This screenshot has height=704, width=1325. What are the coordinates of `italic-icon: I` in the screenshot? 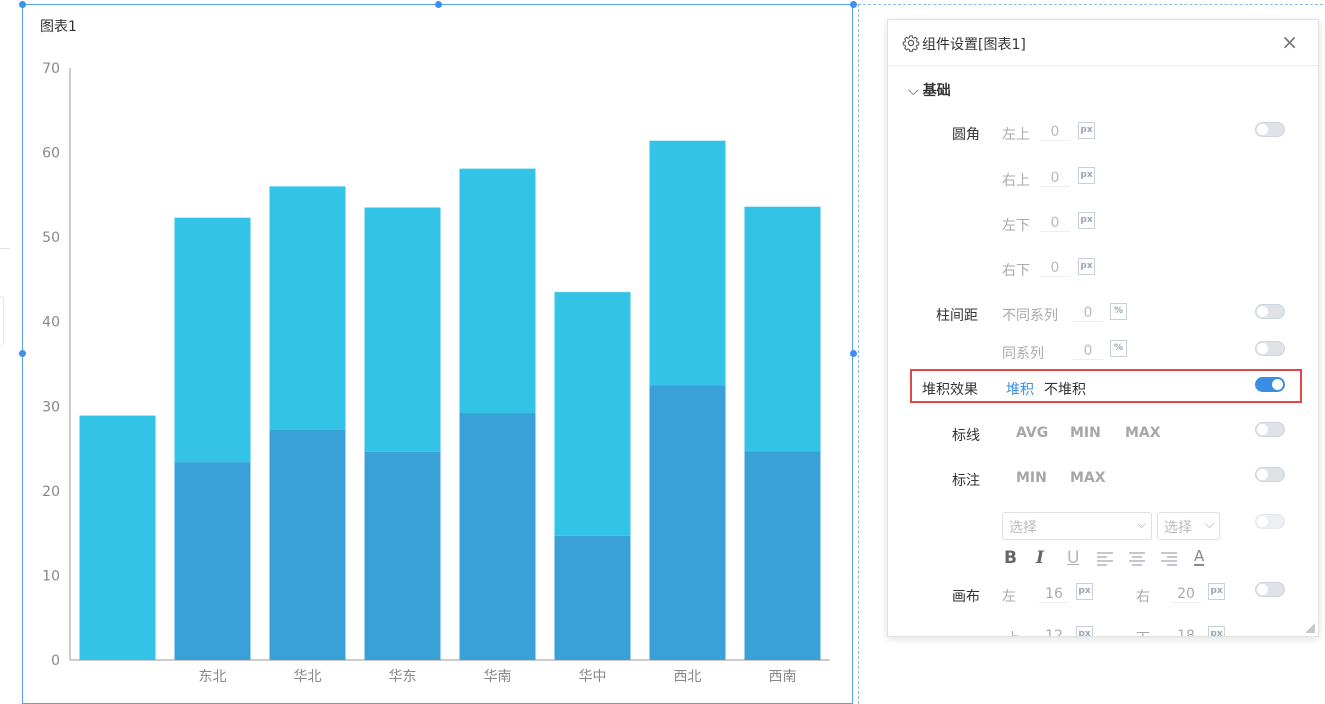 It's located at (1040, 558).